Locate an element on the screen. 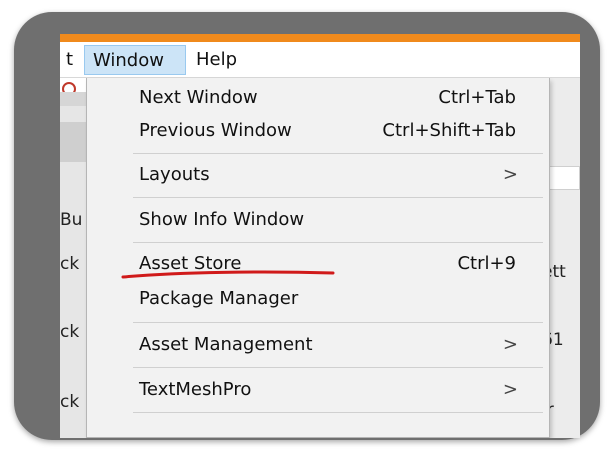 This screenshot has width=614, height=452. menu-item-layouts: Layouts > is located at coordinates (316, 175).